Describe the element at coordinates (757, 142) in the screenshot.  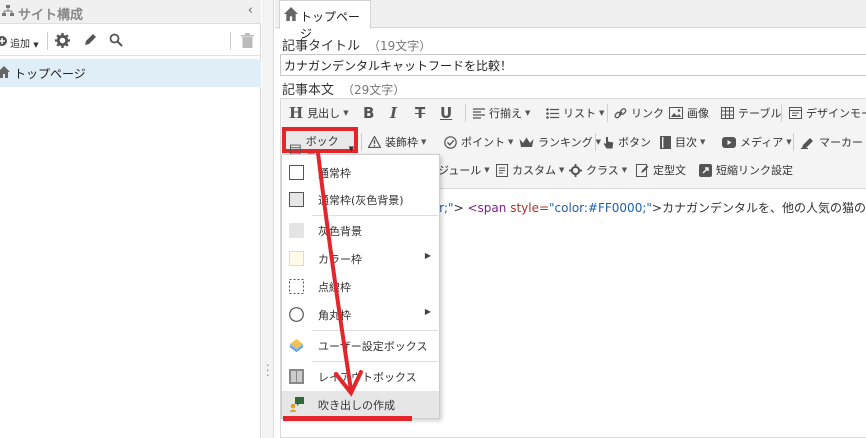
I see `media-button: メディア ▼` at that location.